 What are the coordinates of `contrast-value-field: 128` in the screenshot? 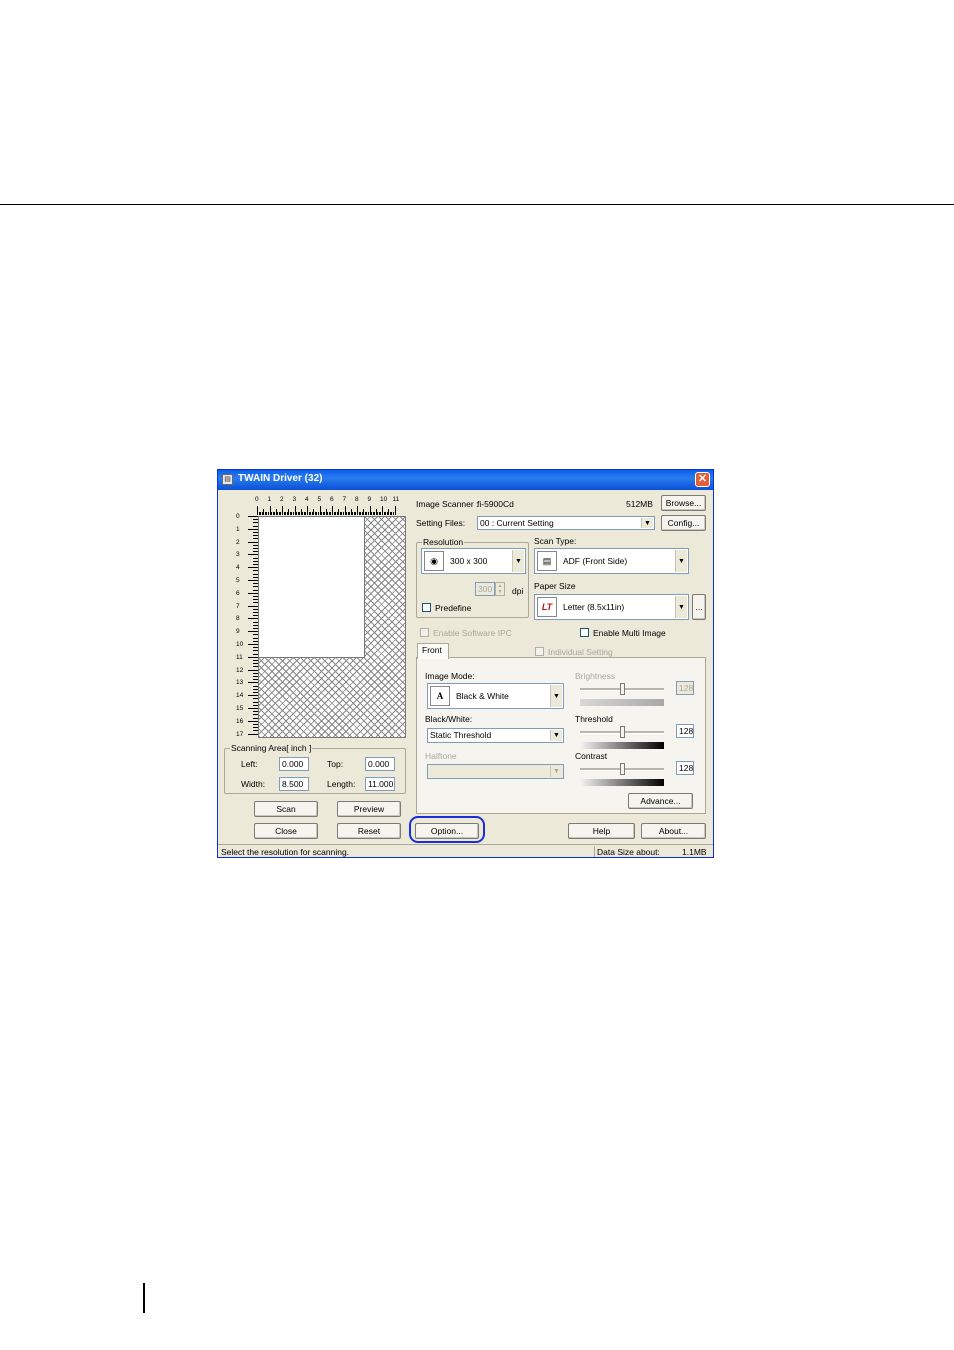 It's located at (685, 768).